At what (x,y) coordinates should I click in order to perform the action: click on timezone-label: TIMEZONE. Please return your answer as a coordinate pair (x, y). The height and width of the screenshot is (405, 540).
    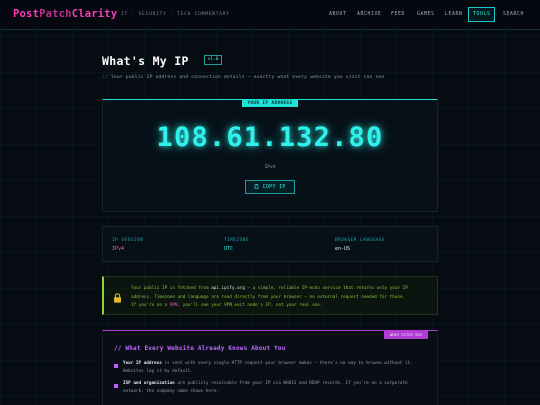
    Looking at the image, I should click on (236, 239).